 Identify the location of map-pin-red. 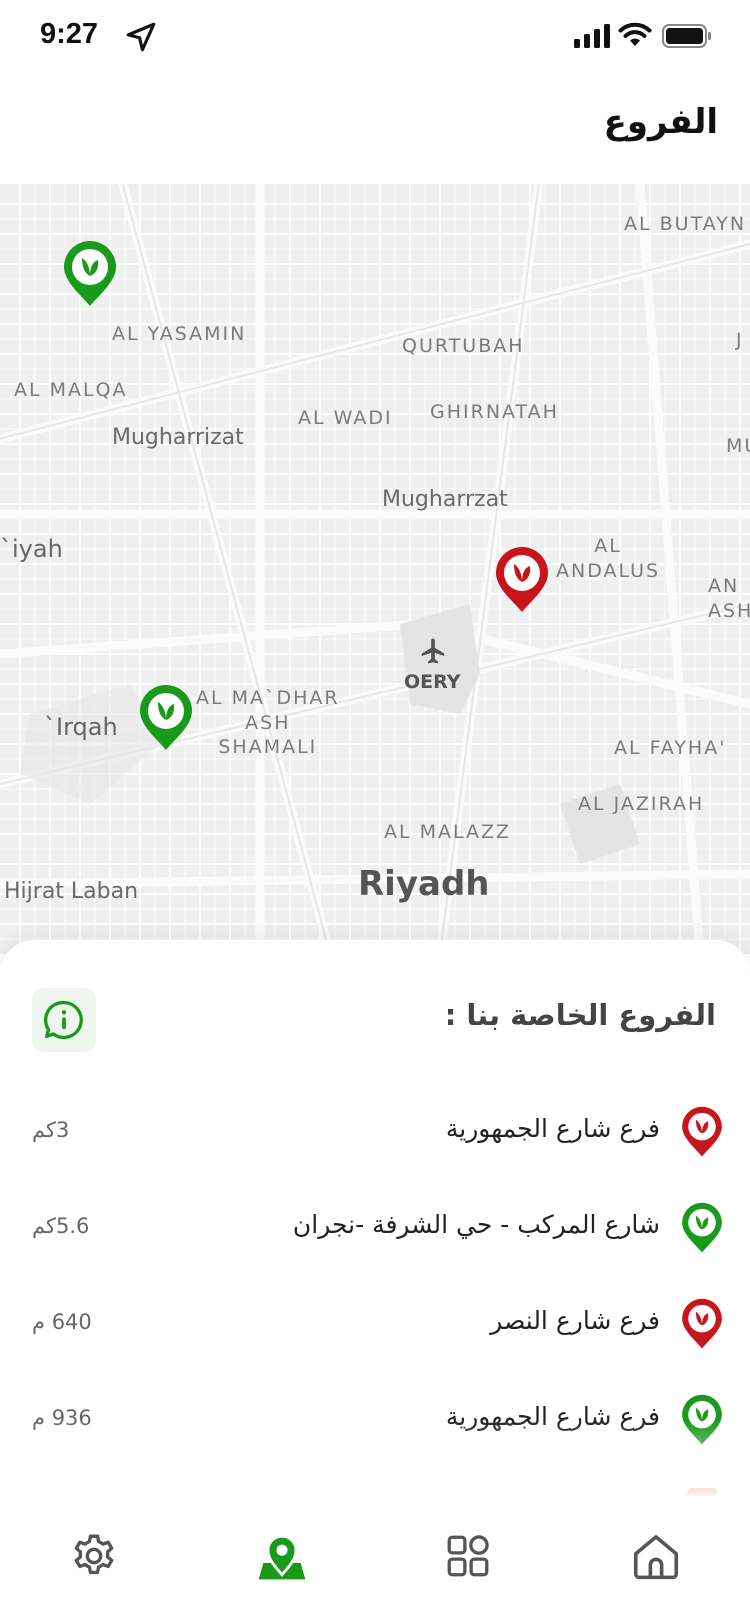
(522, 580).